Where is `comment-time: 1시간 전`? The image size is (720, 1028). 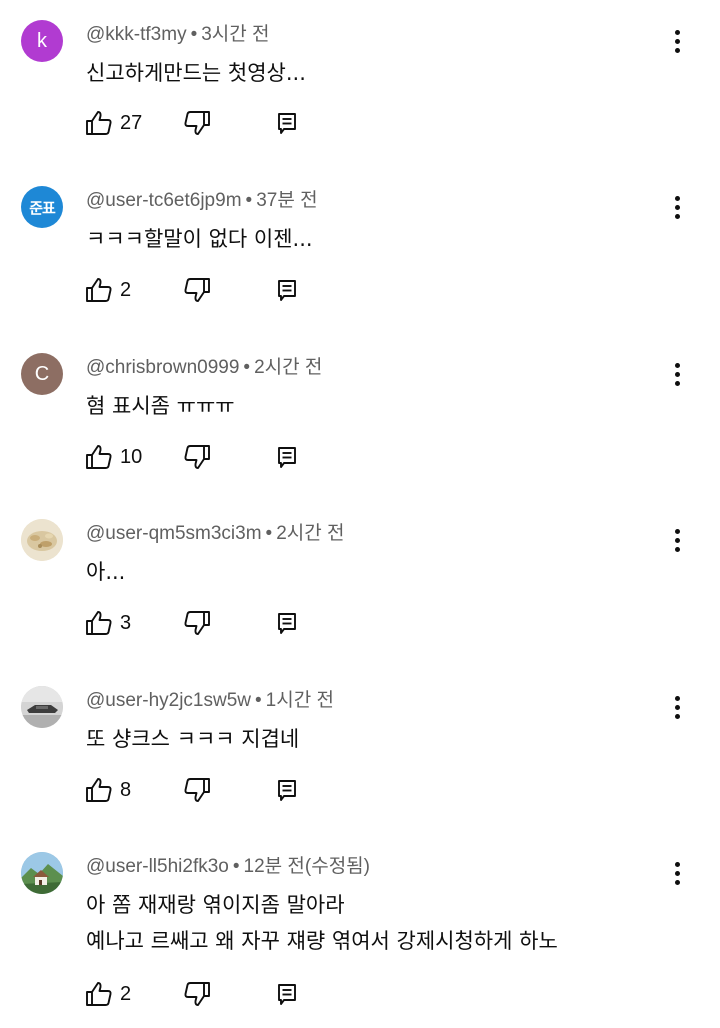 comment-time: 1시간 전 is located at coordinates (299, 700).